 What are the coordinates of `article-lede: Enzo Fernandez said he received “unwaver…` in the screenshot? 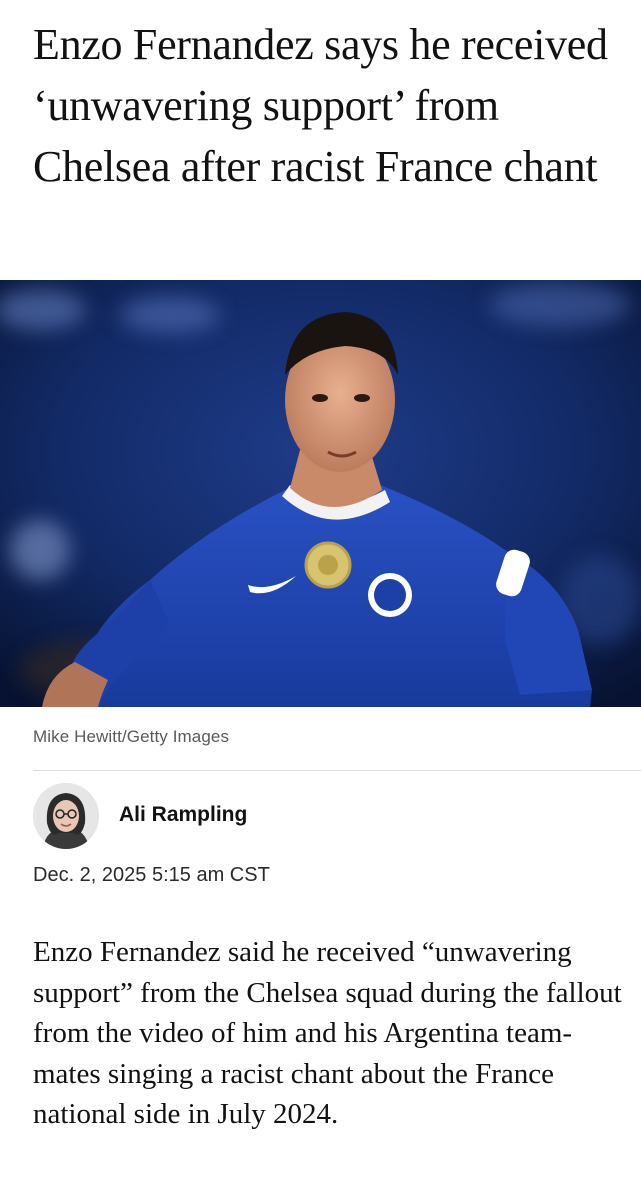 It's located at (327, 1033).